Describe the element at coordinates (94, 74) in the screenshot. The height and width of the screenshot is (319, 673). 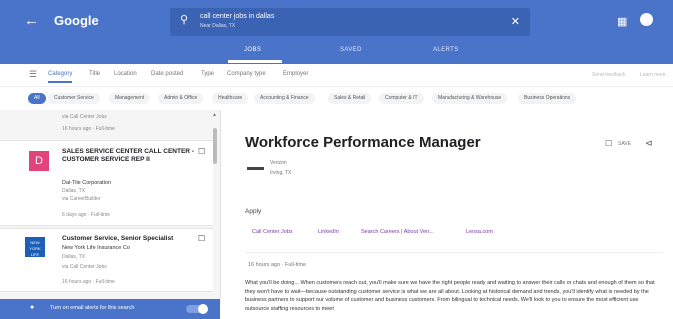
I see `filter-title: Title` at that location.